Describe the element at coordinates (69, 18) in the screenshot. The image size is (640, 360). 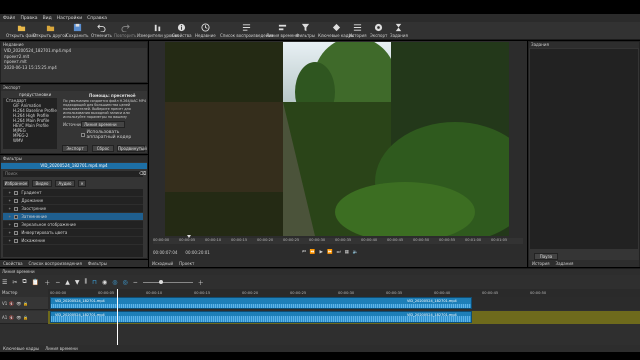
I see `menu-settings: Настройки` at that location.